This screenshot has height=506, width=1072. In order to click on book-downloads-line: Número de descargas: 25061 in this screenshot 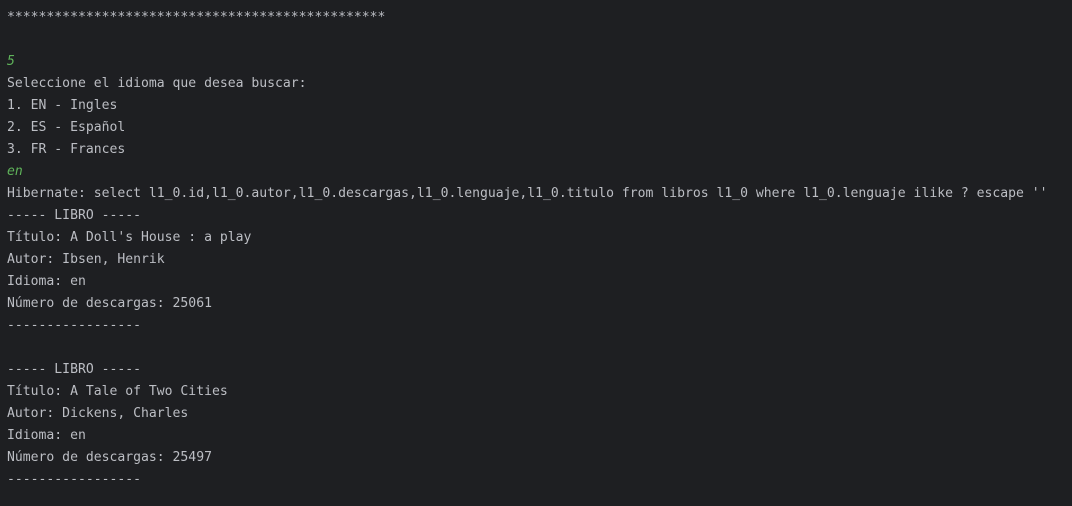, I will do `click(109, 303)`.